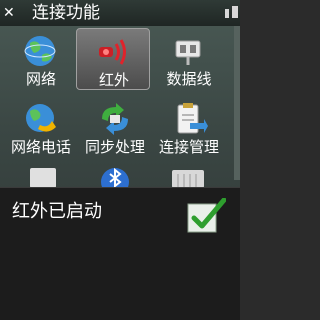 The height and width of the screenshot is (320, 320). I want to click on grid-item-label: 连接管理, so click(188, 147).